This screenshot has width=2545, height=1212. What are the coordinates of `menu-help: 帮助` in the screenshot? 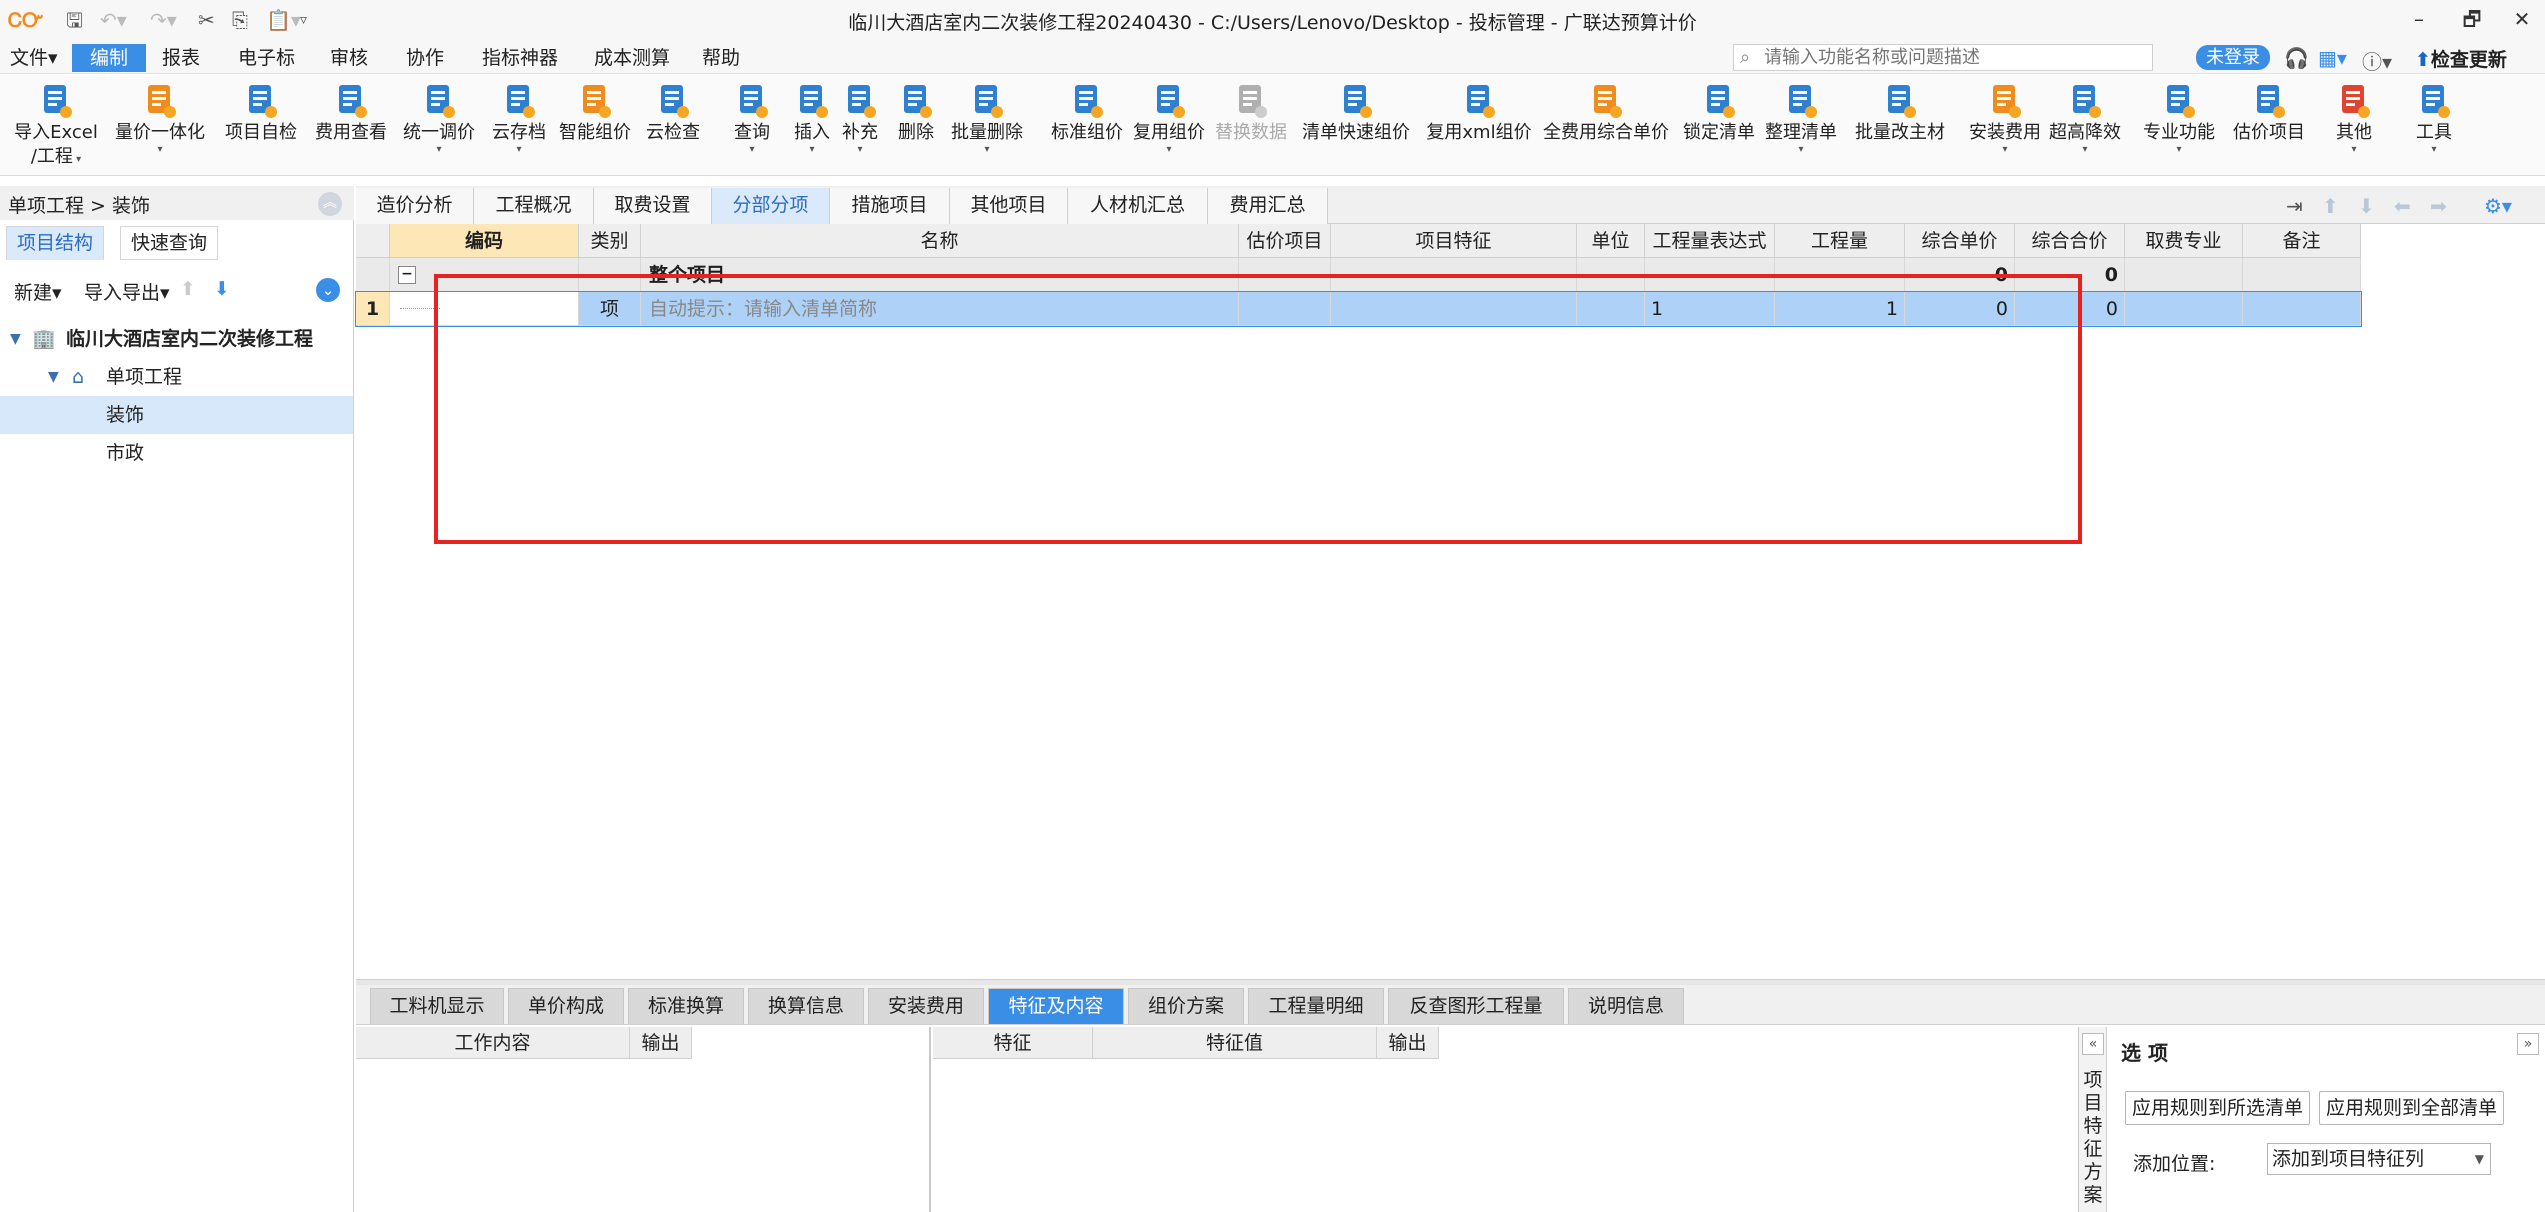 It's located at (721, 58).